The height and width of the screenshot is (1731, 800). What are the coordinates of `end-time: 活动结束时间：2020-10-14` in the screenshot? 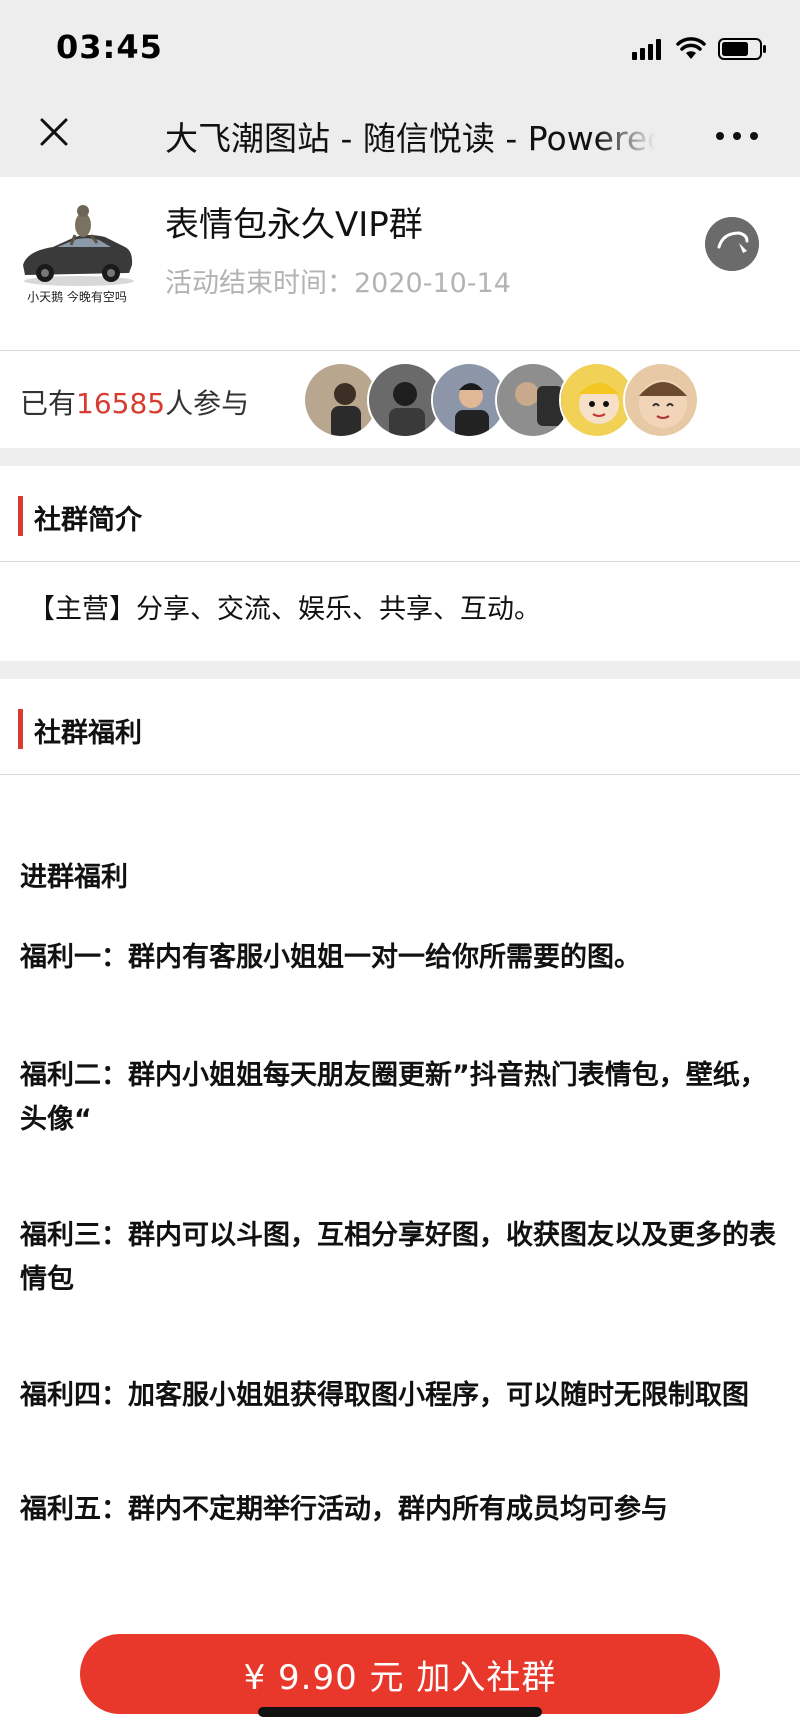 It's located at (338, 283).